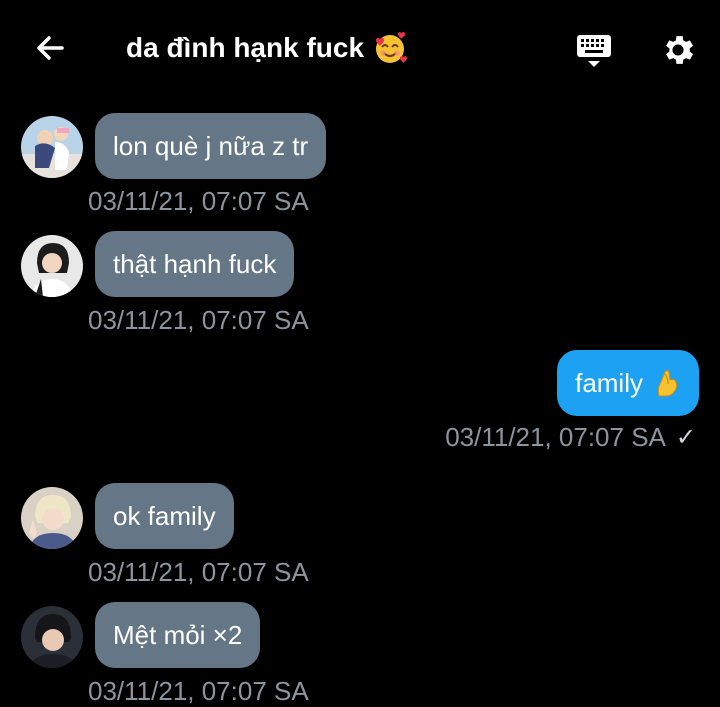 Image resolution: width=720 pixels, height=707 pixels. I want to click on message-bubble: lon què j nữa z tr, so click(211, 146).